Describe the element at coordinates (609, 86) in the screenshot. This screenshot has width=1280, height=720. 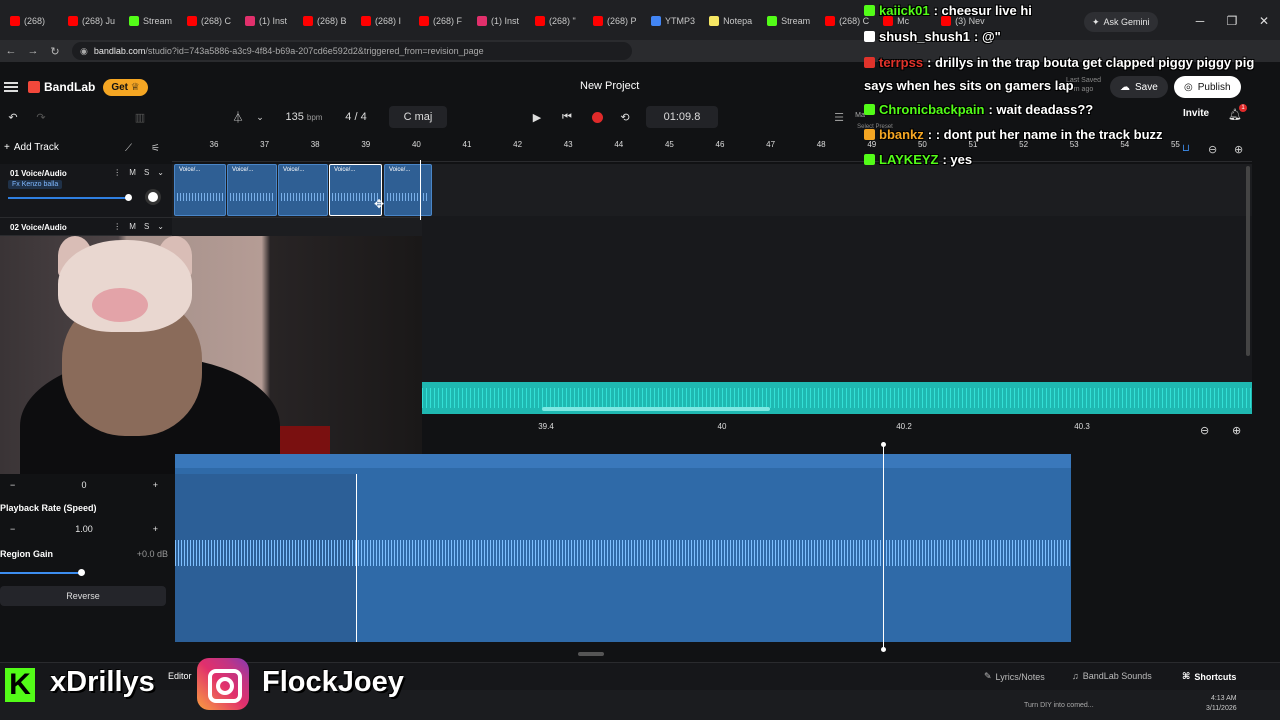
I see `project-title: New Project` at that location.